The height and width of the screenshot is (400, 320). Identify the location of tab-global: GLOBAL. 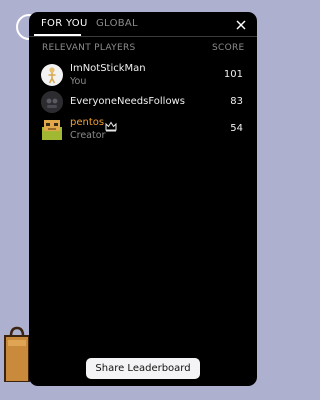
(117, 24).